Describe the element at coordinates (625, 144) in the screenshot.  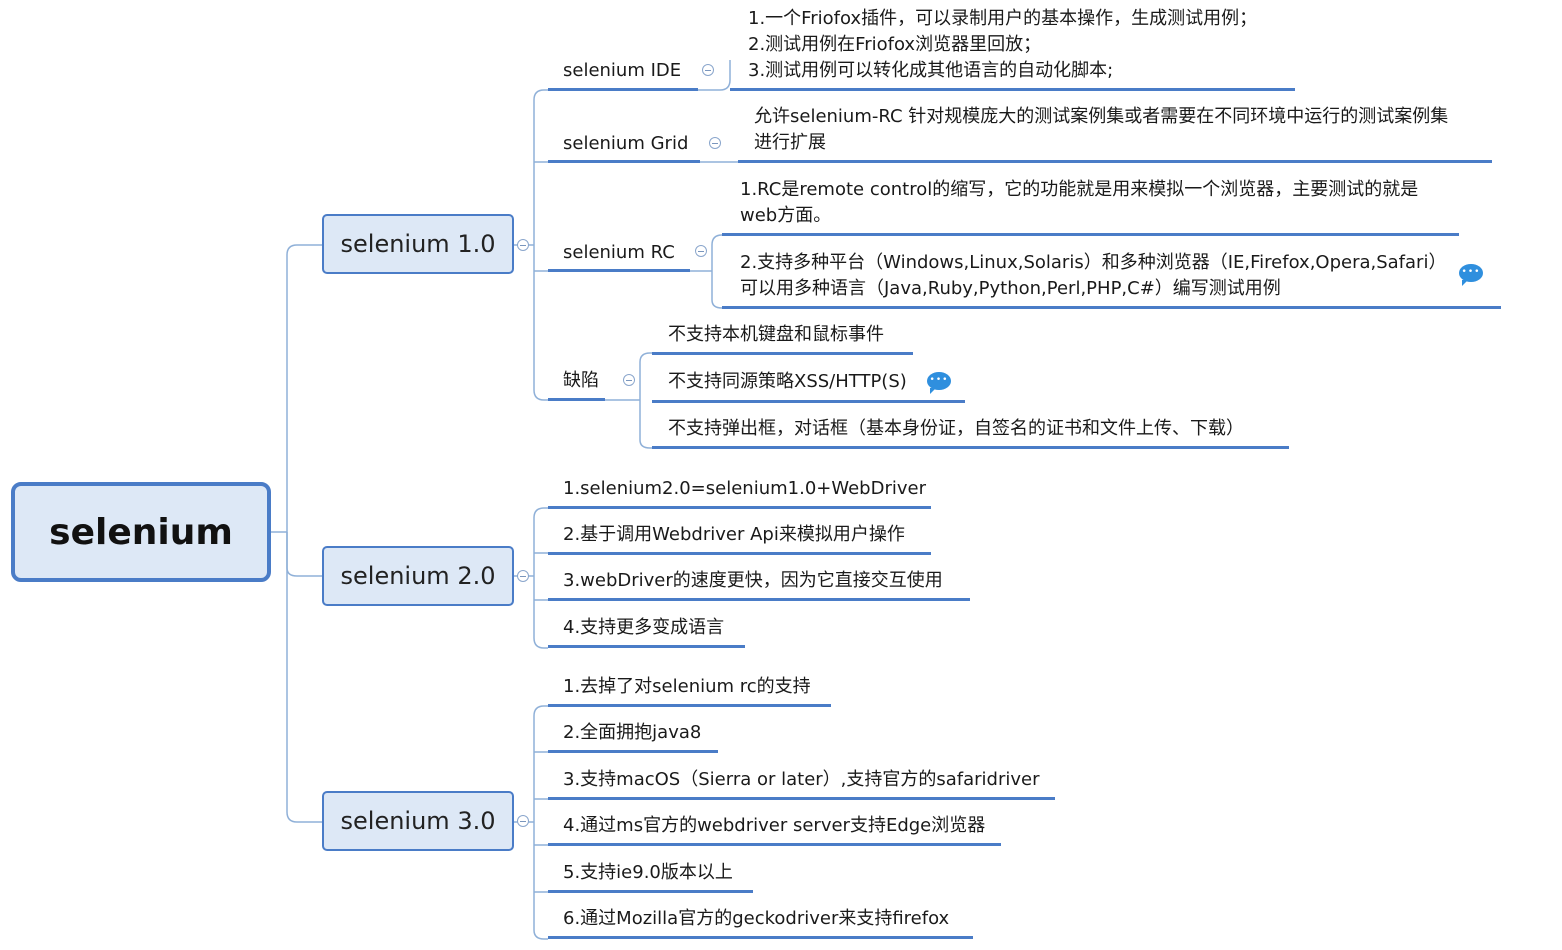
I see `node-selenium-grid: selenium Grid` at that location.